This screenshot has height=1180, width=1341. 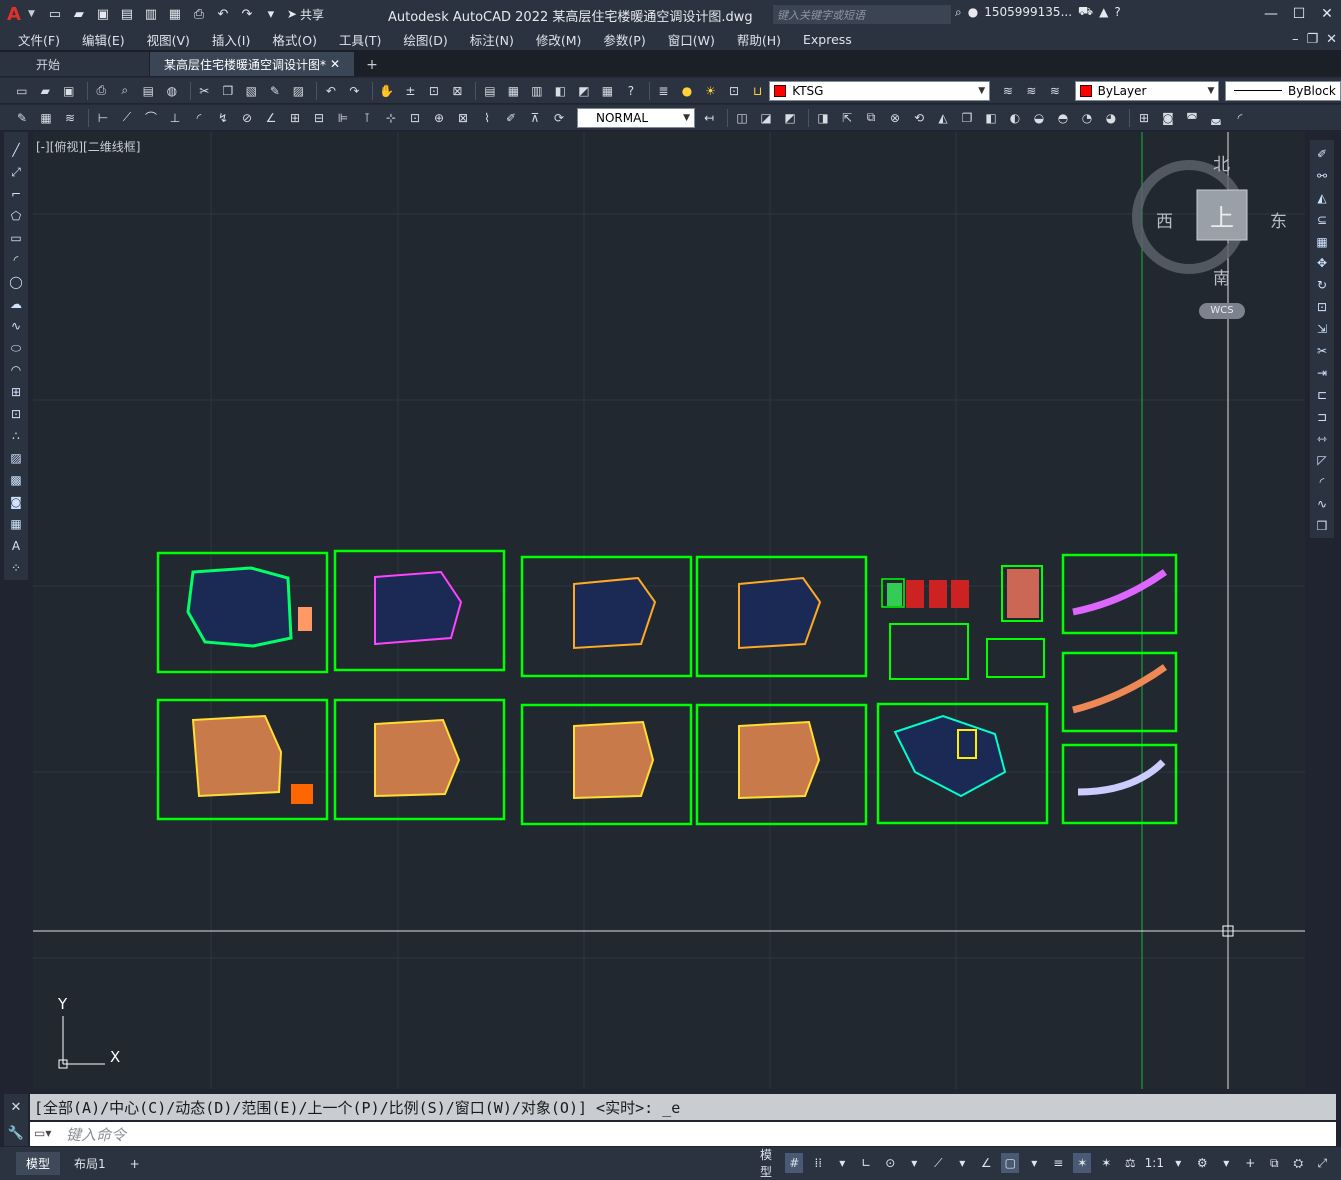 I want to click on linetype-dropdown: ByBlock, so click(x=1283, y=90).